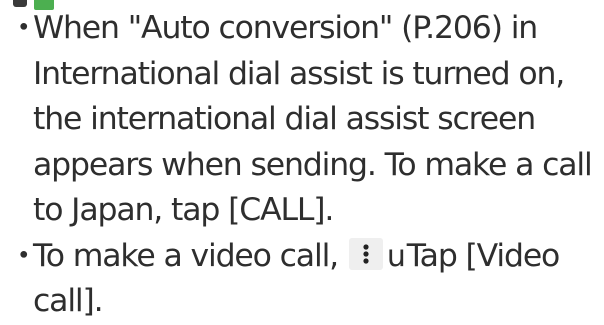  I want to click on step-arrow-icon: u, so click(396, 256).